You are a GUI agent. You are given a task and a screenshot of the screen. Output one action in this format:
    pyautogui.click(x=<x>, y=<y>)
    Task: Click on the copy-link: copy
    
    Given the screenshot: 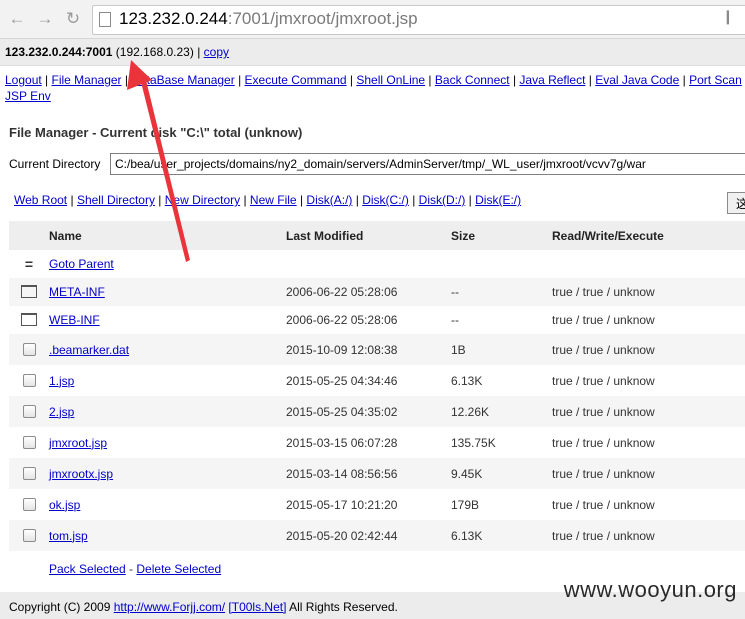 What is the action you would take?
    pyautogui.click(x=216, y=52)
    